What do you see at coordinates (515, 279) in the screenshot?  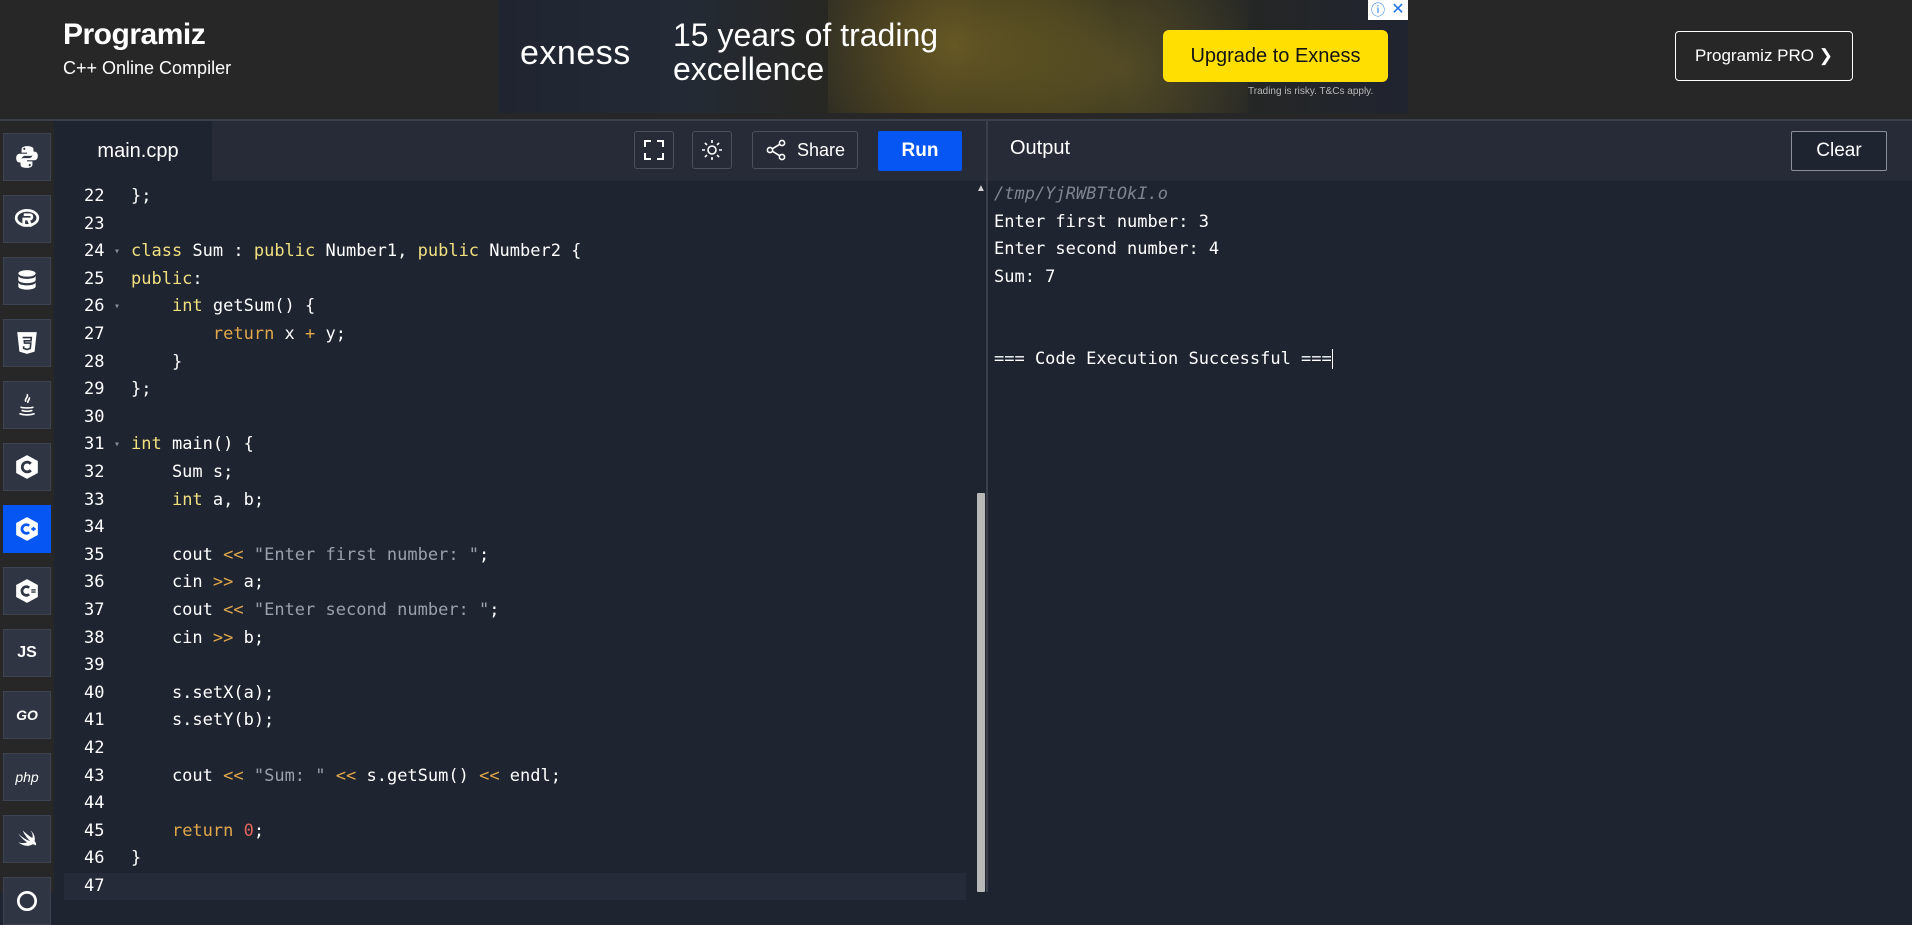 I see `code-line: 25 public:` at bounding box center [515, 279].